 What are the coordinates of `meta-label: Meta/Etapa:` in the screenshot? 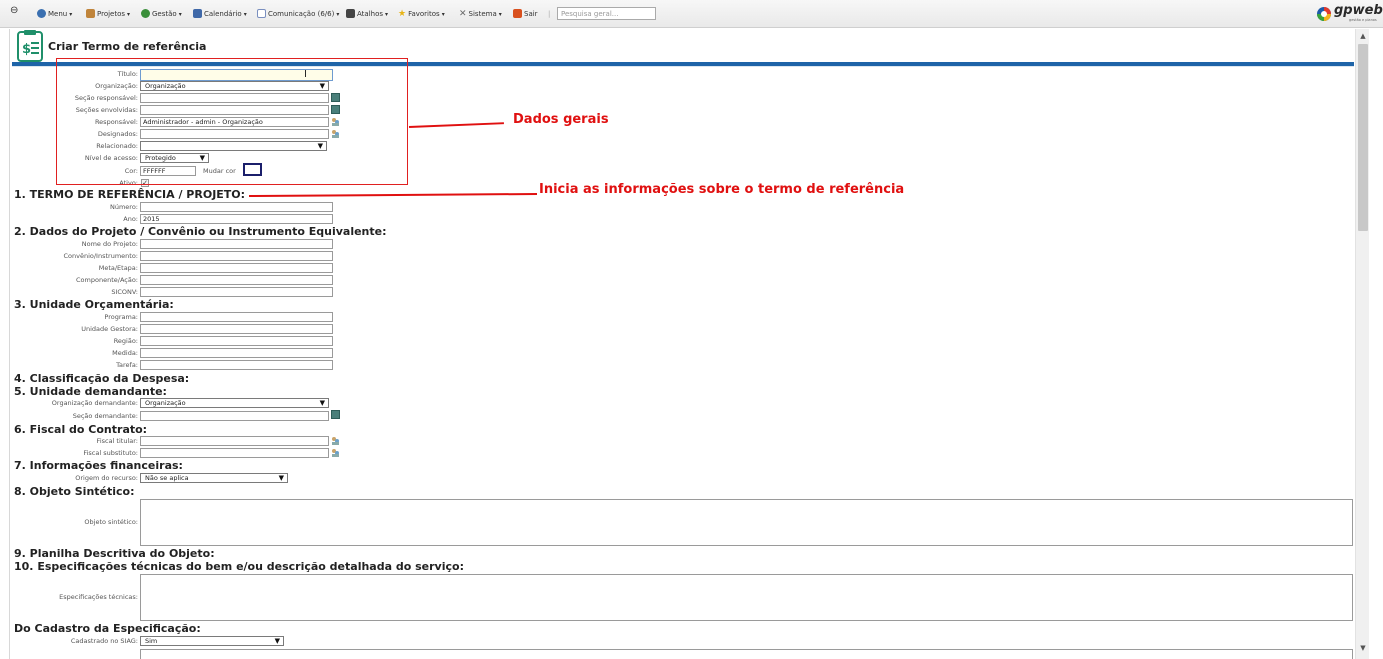 It's located at (118, 268).